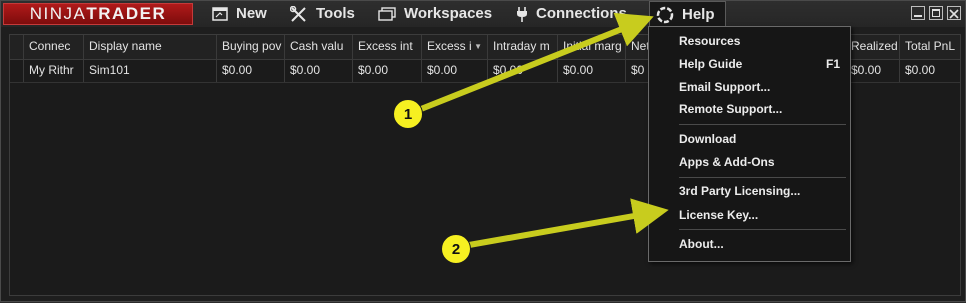 The height and width of the screenshot is (303, 966). Describe the element at coordinates (761, 139) in the screenshot. I see `menu-item-download: Download` at that location.